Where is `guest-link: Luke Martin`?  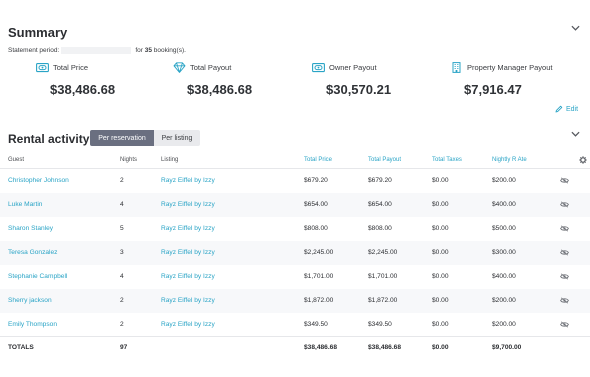
guest-link: Luke Martin is located at coordinates (25, 204).